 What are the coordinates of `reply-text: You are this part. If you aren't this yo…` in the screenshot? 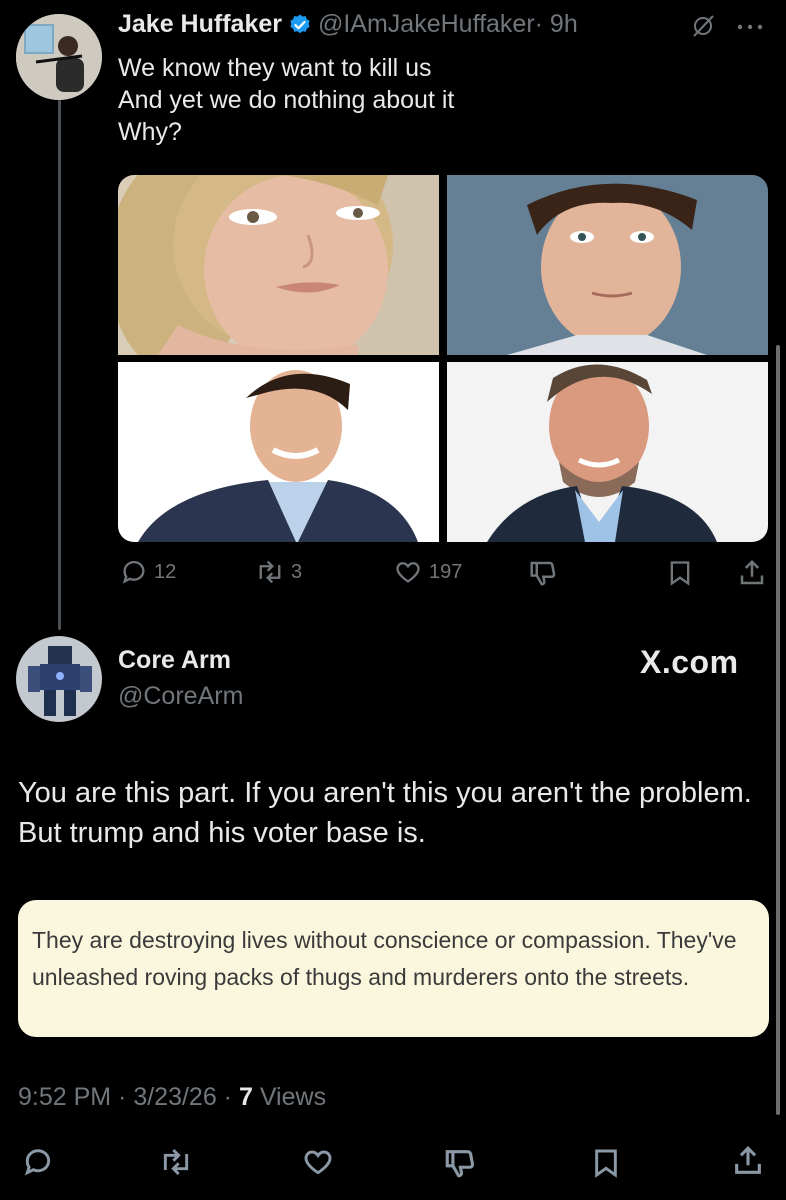 It's located at (385, 813).